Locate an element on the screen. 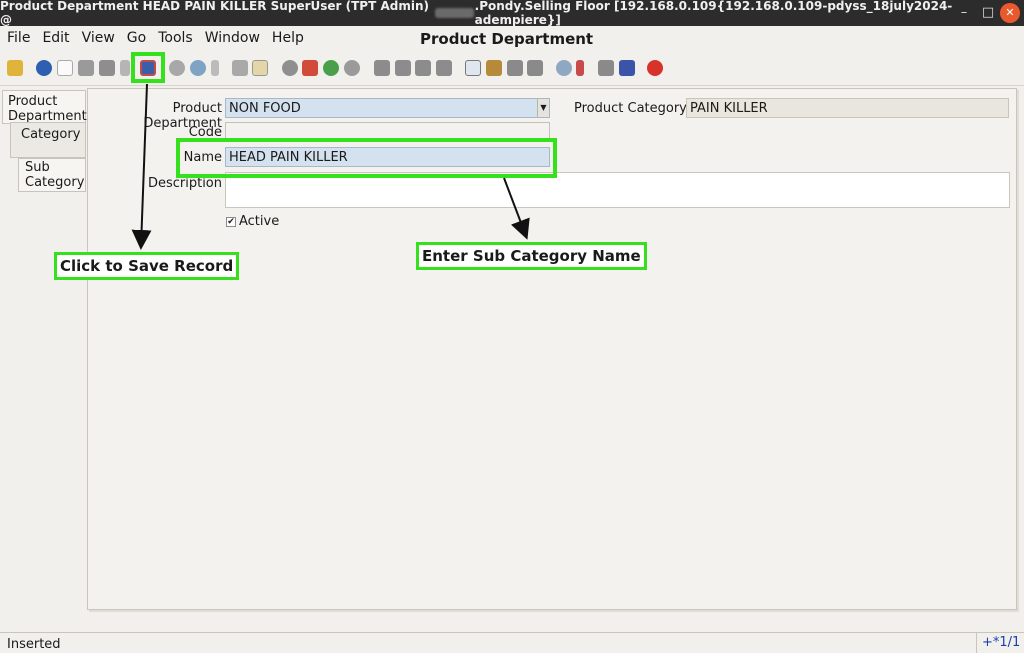 The height and width of the screenshot is (653, 1024). request-icon is located at coordinates (606, 68).